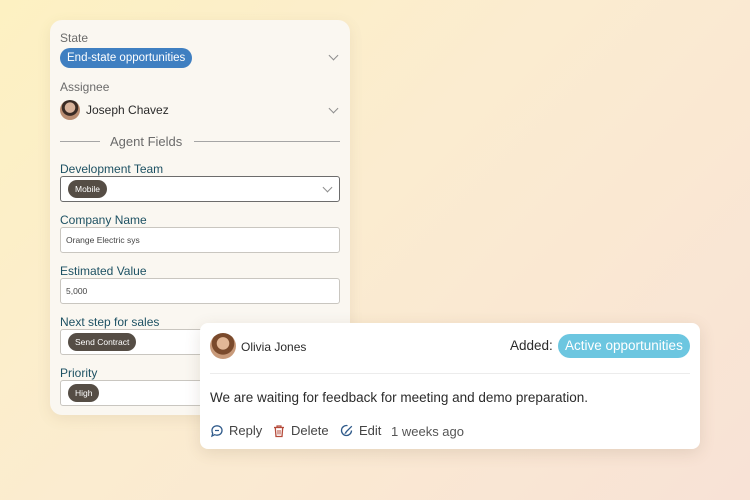  I want to click on section-title: Agent Fields, so click(146, 141).